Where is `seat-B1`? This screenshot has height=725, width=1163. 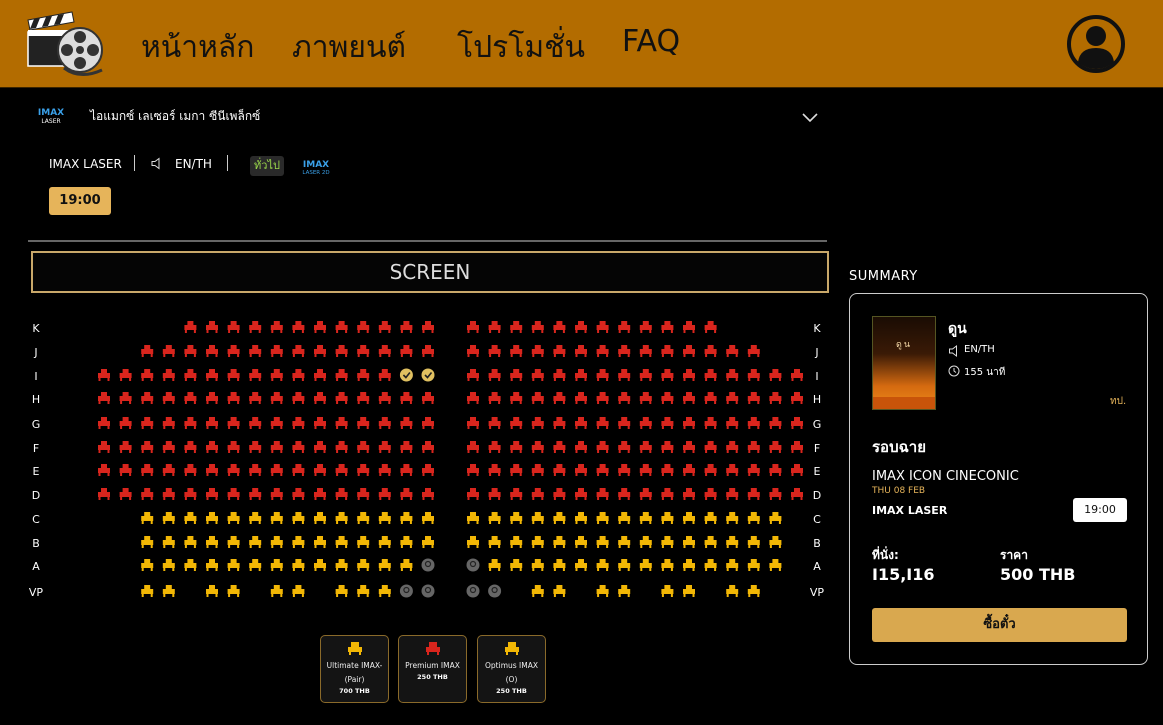 seat-B1 is located at coordinates (147, 542).